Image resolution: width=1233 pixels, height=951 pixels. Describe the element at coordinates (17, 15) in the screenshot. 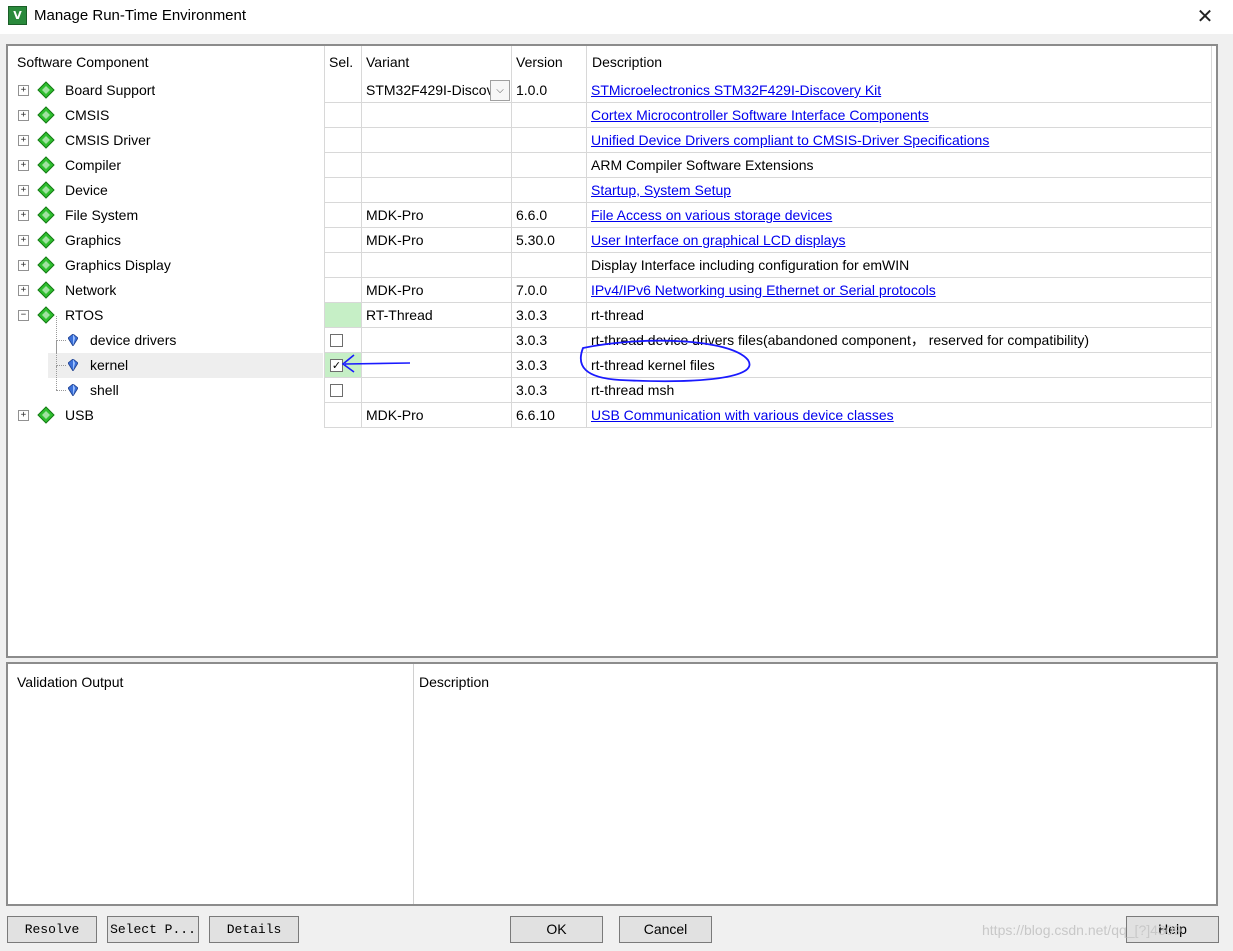

I see `app-icon: V` at that location.